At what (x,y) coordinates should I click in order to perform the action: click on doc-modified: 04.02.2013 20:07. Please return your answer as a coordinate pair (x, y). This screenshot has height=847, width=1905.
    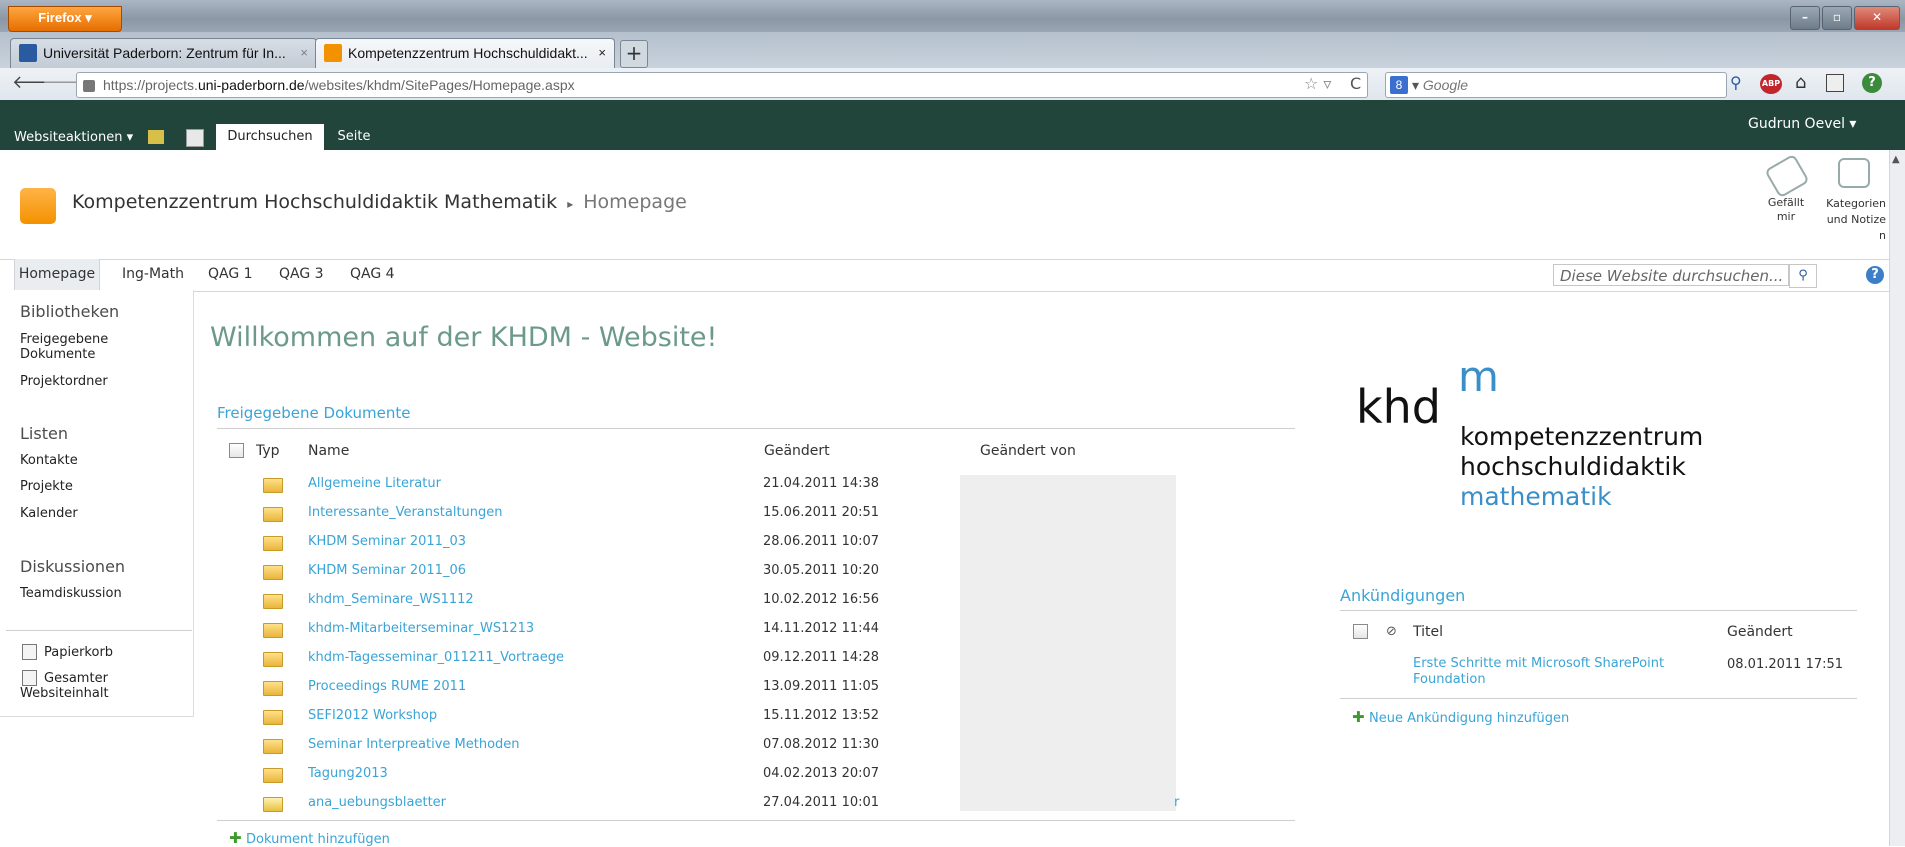
    Looking at the image, I should click on (821, 773).